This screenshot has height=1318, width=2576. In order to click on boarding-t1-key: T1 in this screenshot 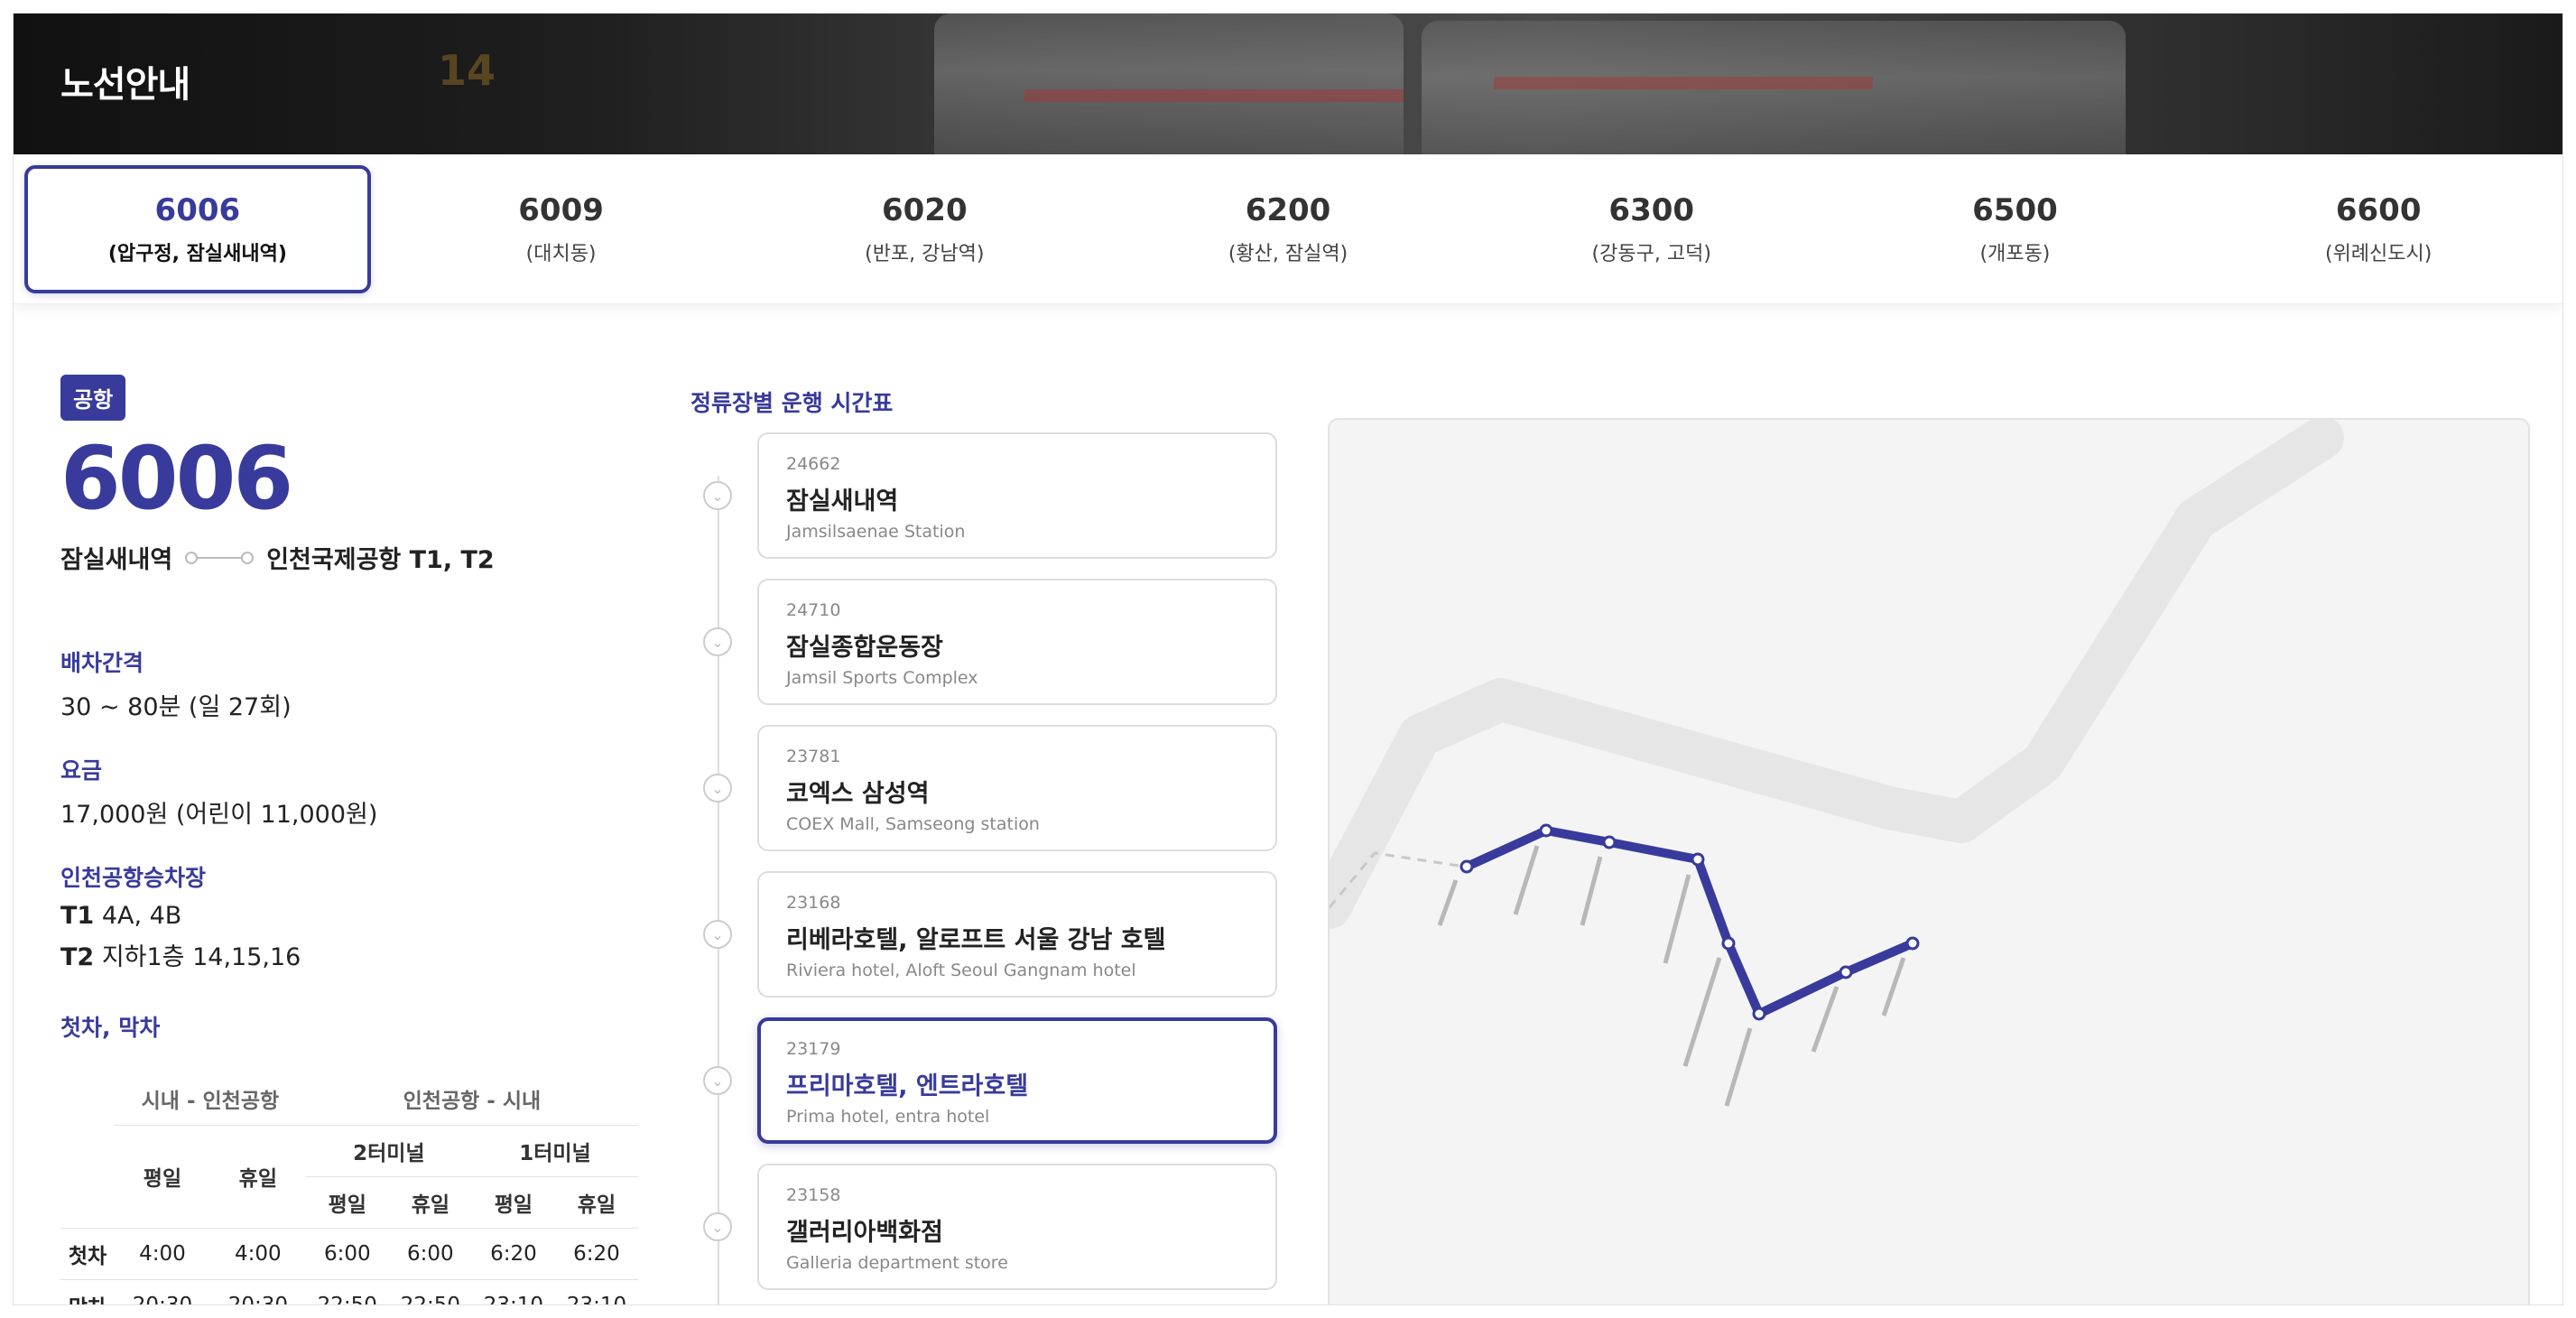, I will do `click(77, 916)`.